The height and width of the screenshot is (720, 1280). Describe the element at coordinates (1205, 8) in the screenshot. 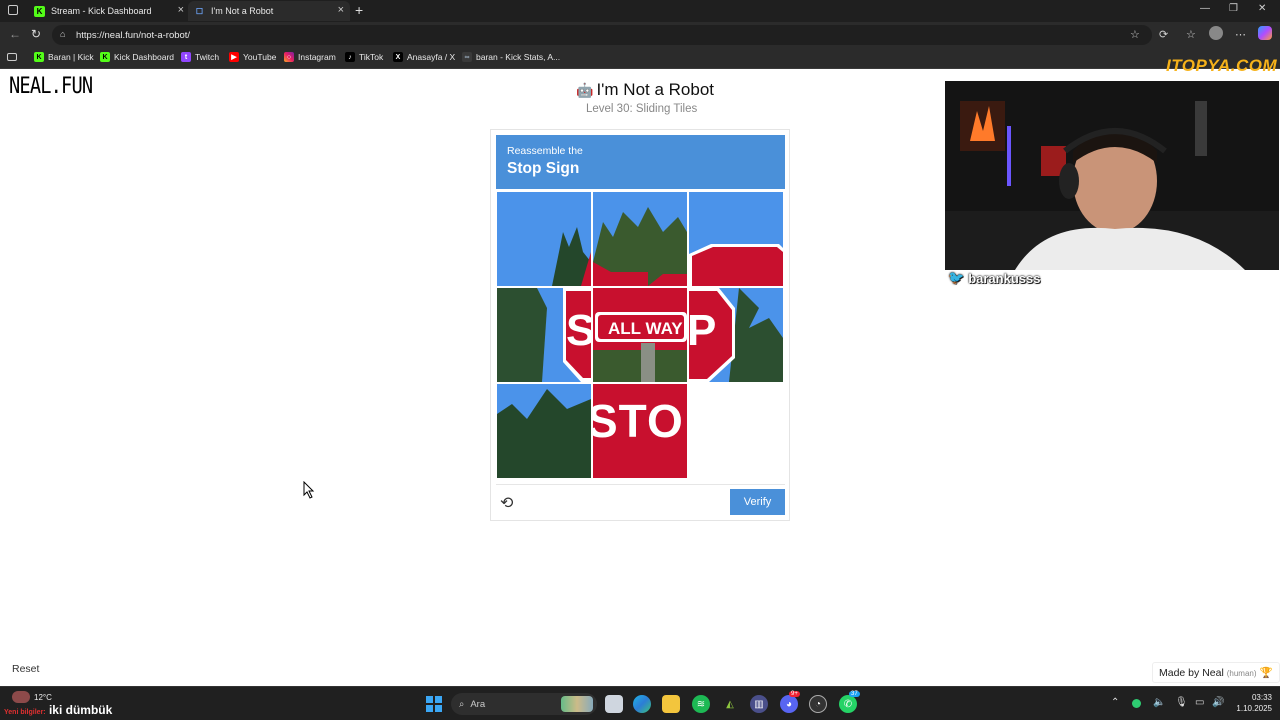

I see `minimize-icon: —` at that location.